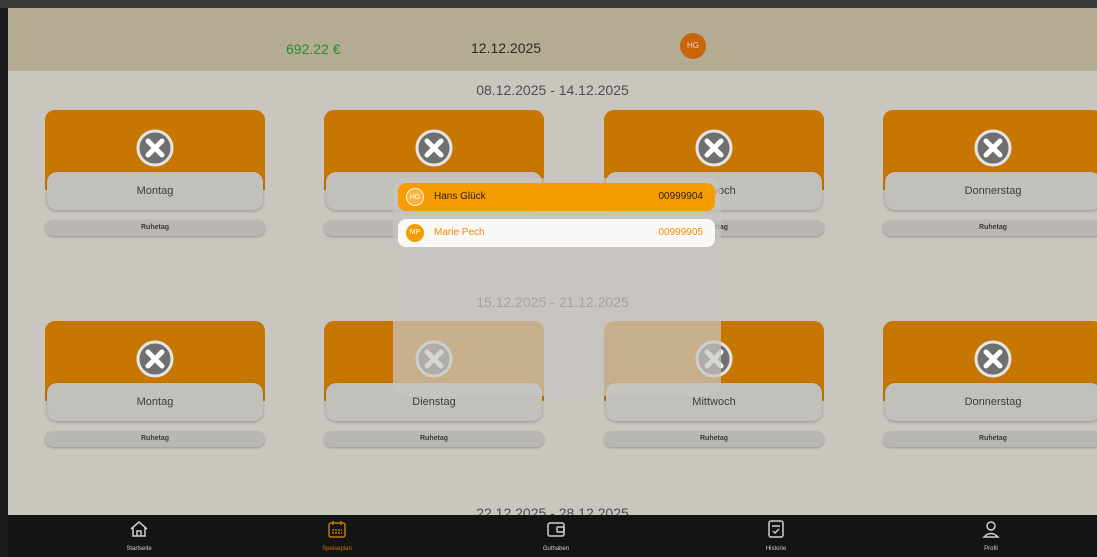 This screenshot has width=1097, height=557. I want to click on user-option-marie: MP Marie Pech 00999905, so click(556, 233).